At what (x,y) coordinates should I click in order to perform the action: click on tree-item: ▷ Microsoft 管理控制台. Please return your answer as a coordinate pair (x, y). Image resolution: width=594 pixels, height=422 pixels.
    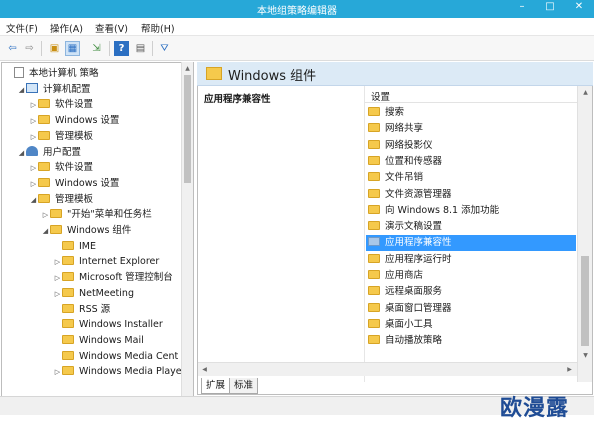
    Looking at the image, I should click on (113, 277).